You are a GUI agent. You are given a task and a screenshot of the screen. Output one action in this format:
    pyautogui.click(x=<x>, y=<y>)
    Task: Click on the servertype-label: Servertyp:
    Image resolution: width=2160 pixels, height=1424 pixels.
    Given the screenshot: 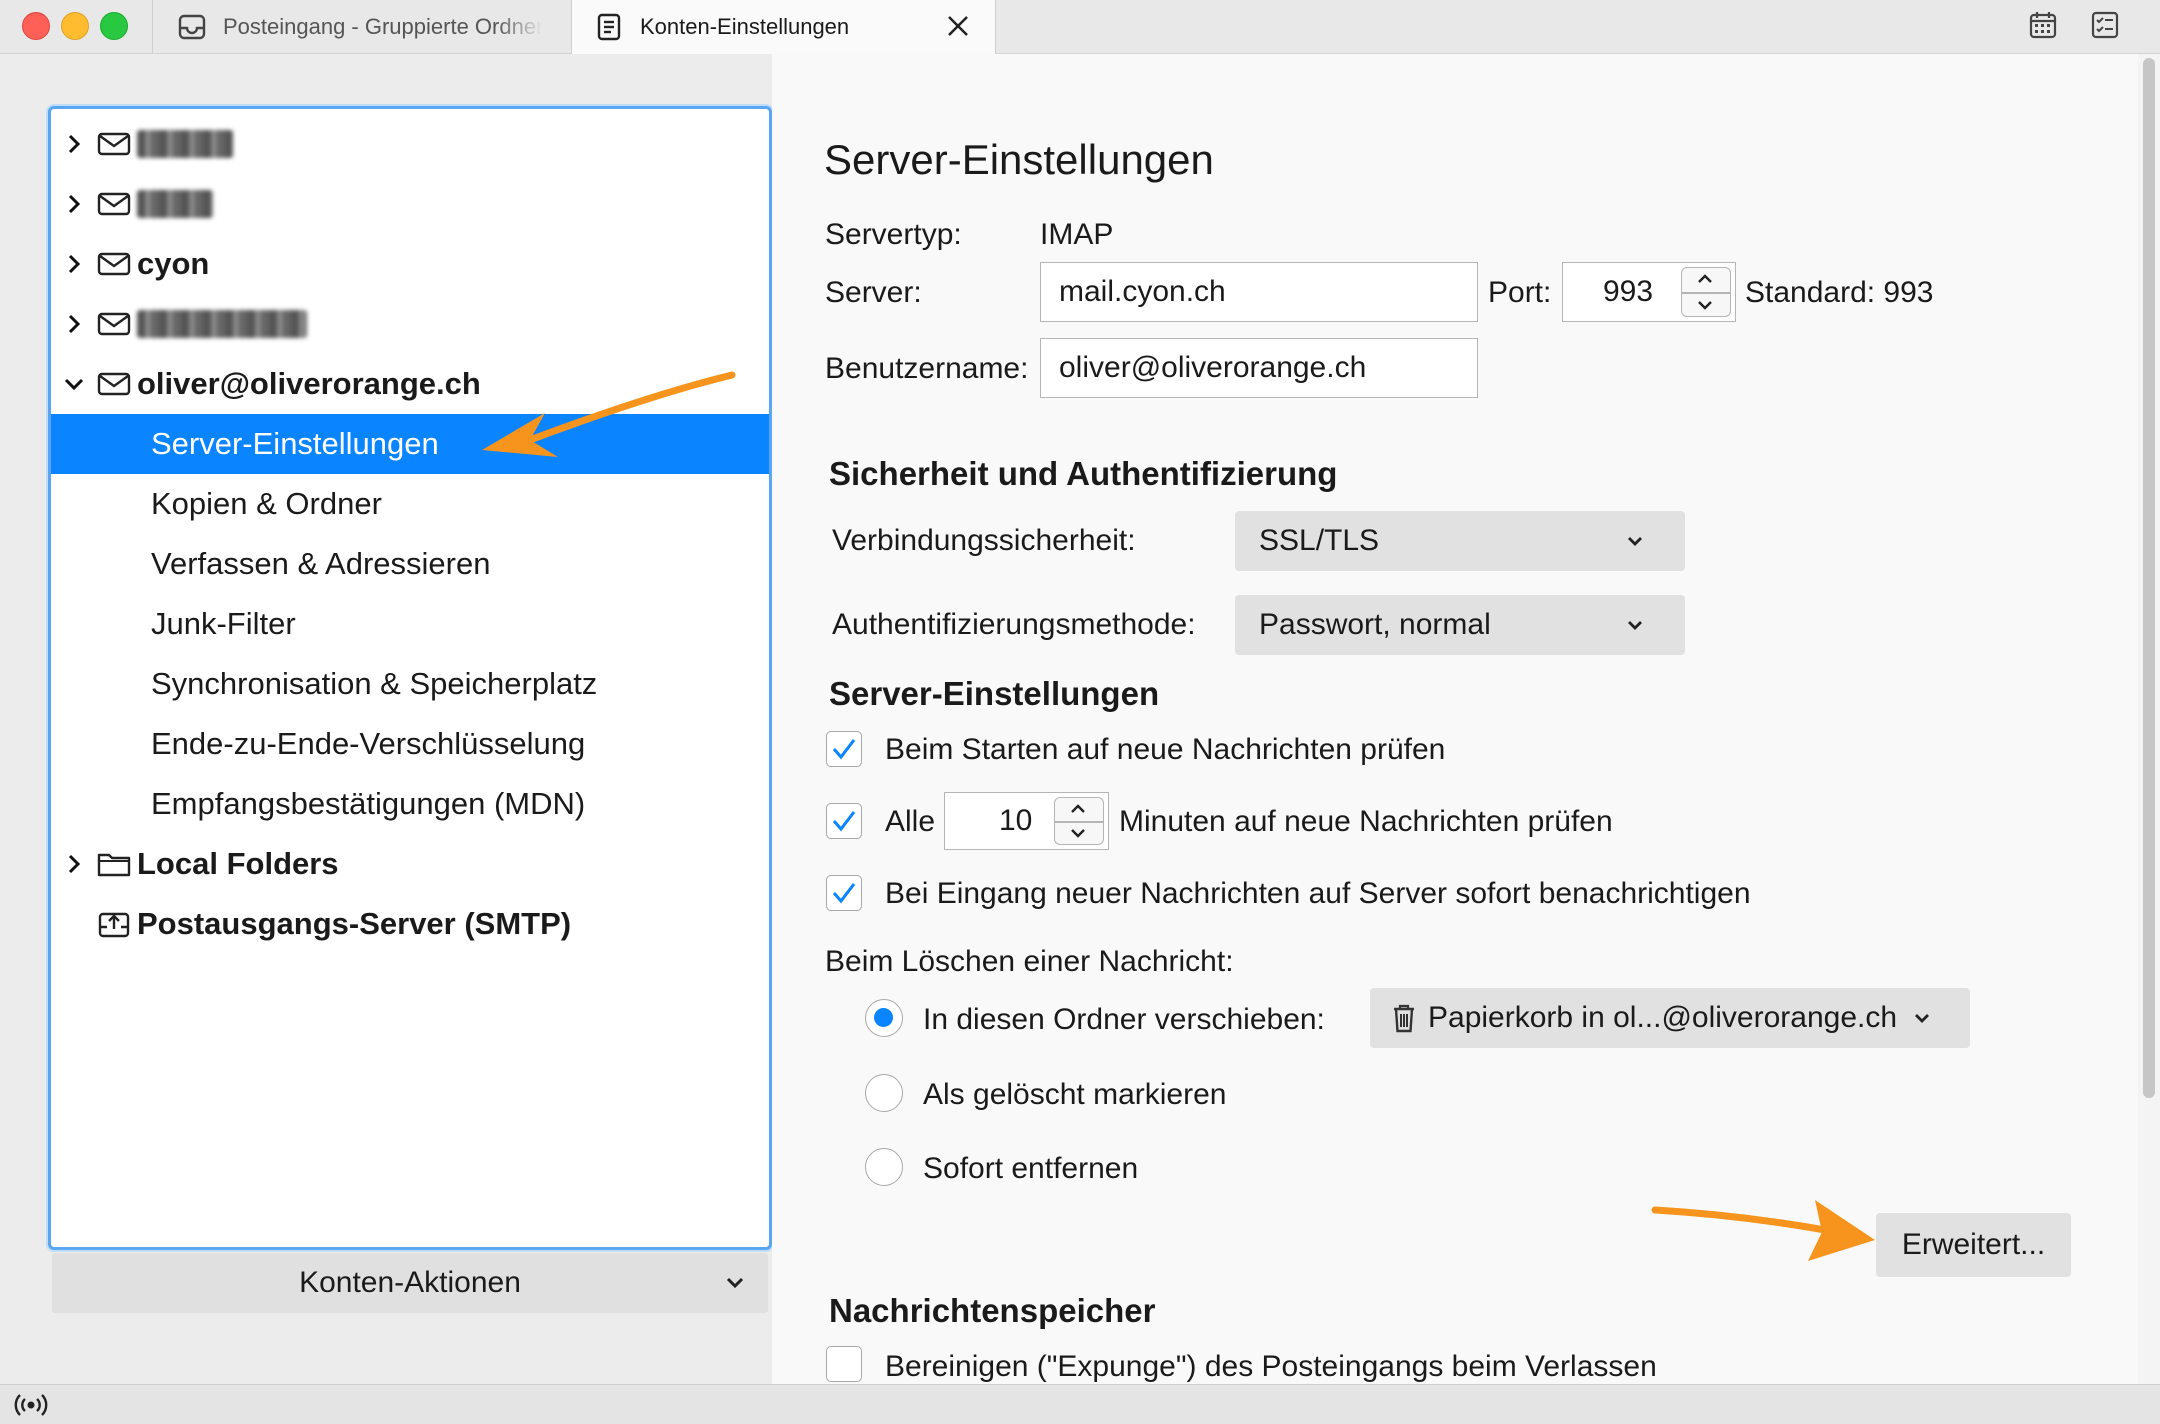 What is the action you would take?
    pyautogui.click(x=893, y=234)
    